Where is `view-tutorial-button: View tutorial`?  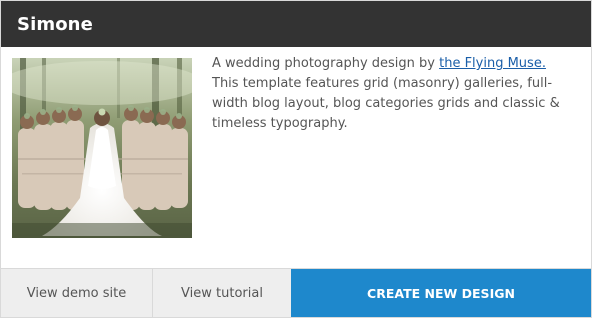 view-tutorial-button: View tutorial is located at coordinates (222, 293).